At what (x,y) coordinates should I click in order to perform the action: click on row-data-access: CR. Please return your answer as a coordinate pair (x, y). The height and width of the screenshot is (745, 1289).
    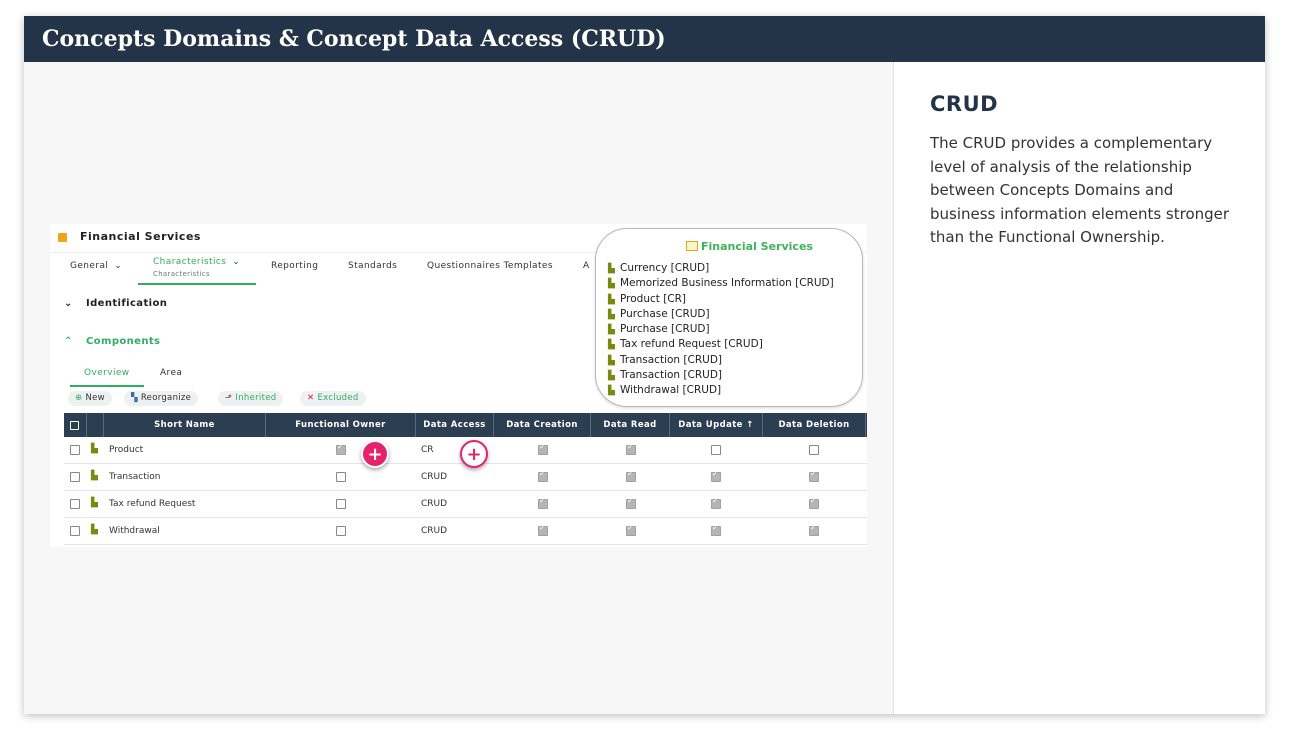
    Looking at the image, I should click on (427, 450).